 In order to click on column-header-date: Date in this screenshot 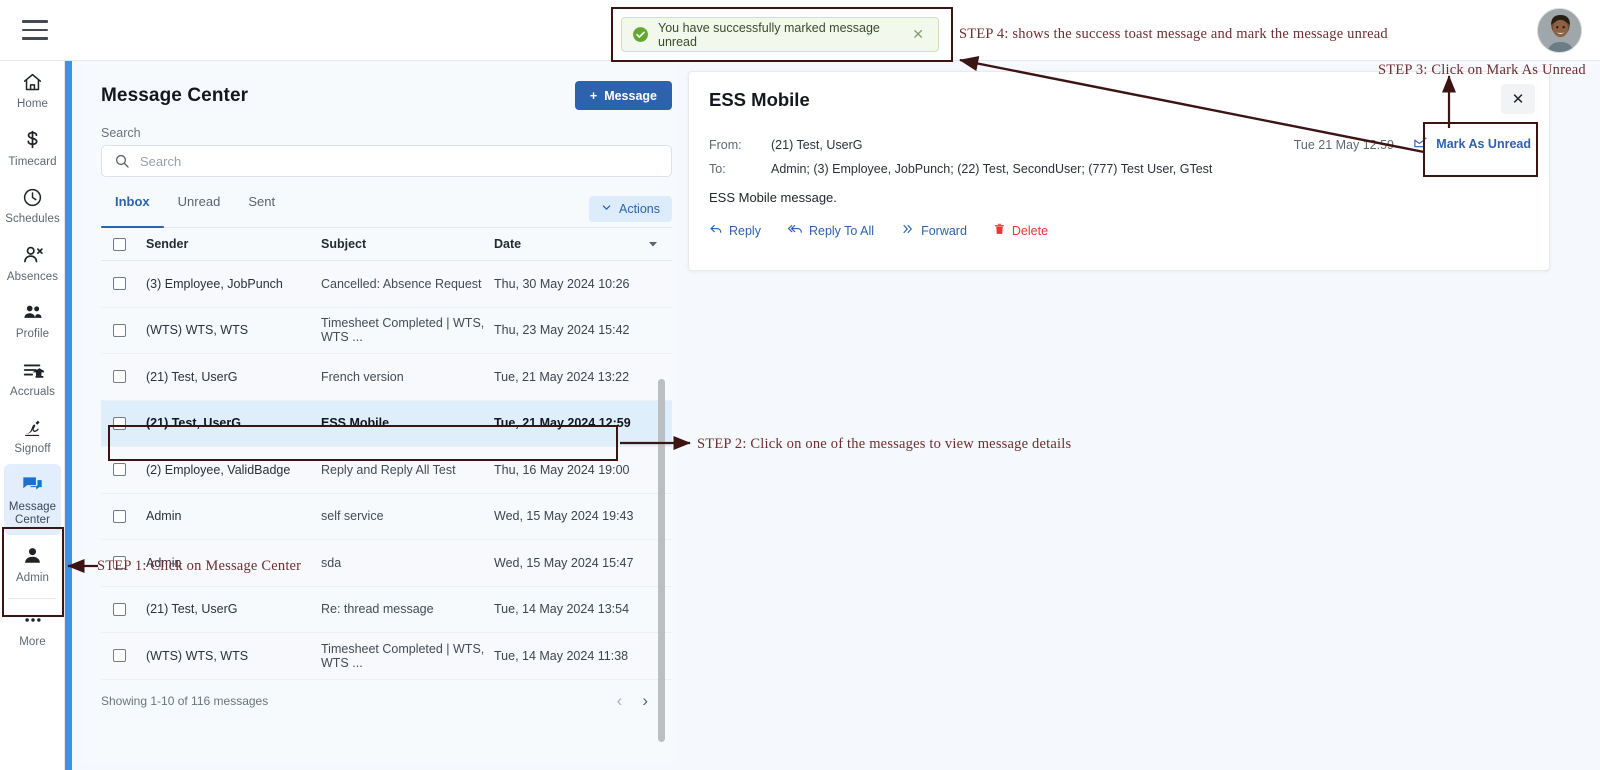, I will do `click(564, 244)`.